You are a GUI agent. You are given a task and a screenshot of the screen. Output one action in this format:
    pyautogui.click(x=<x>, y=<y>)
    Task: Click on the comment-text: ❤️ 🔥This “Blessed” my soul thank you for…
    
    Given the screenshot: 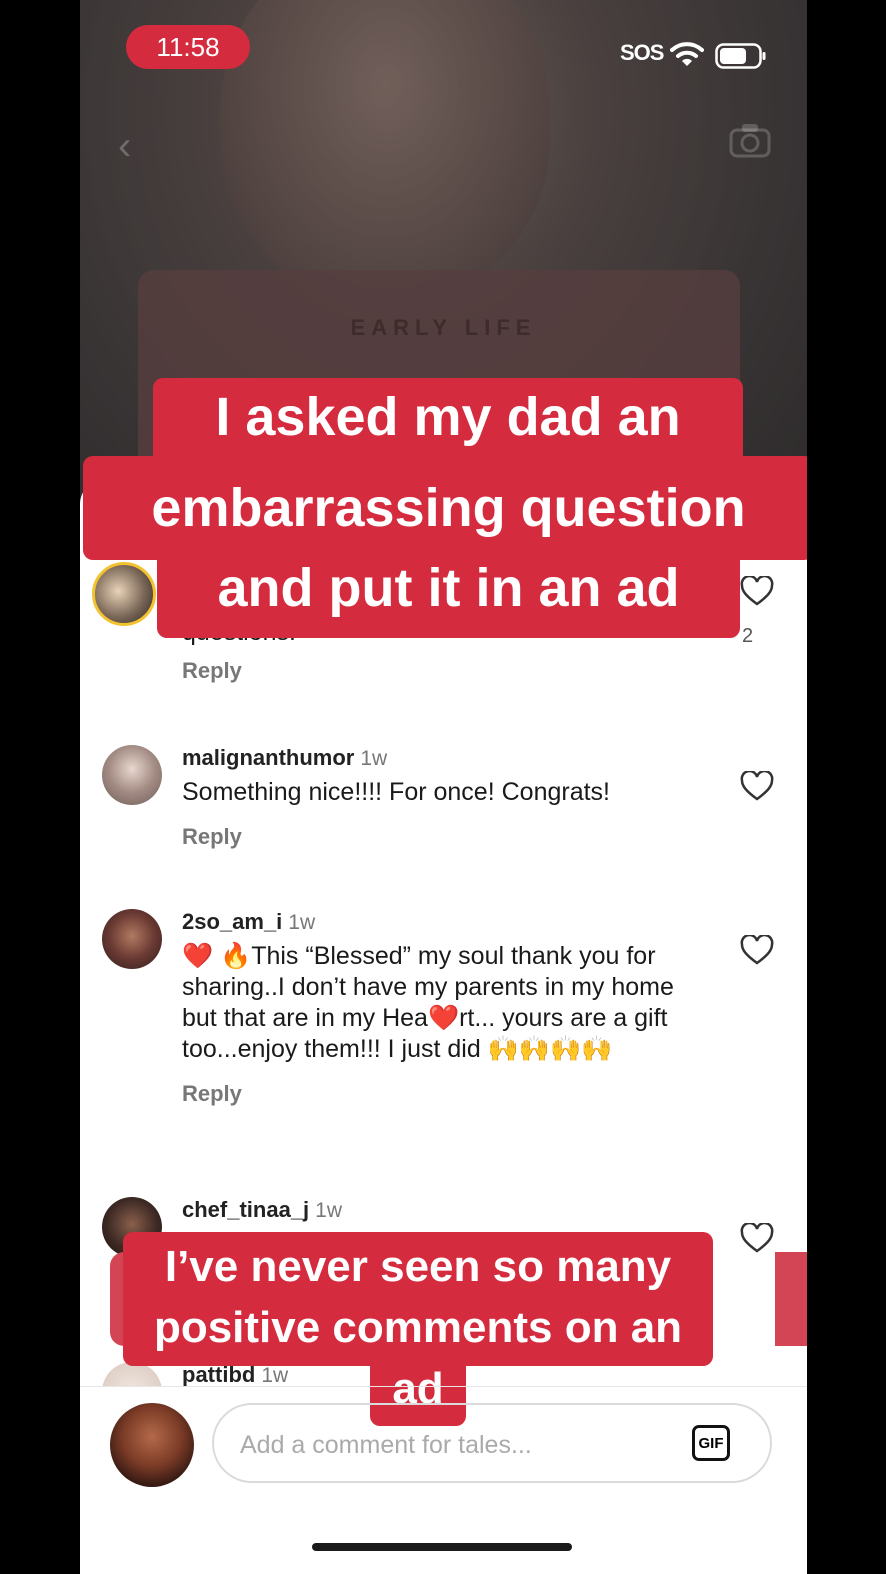 What is the action you would take?
    pyautogui.click(x=428, y=1002)
    